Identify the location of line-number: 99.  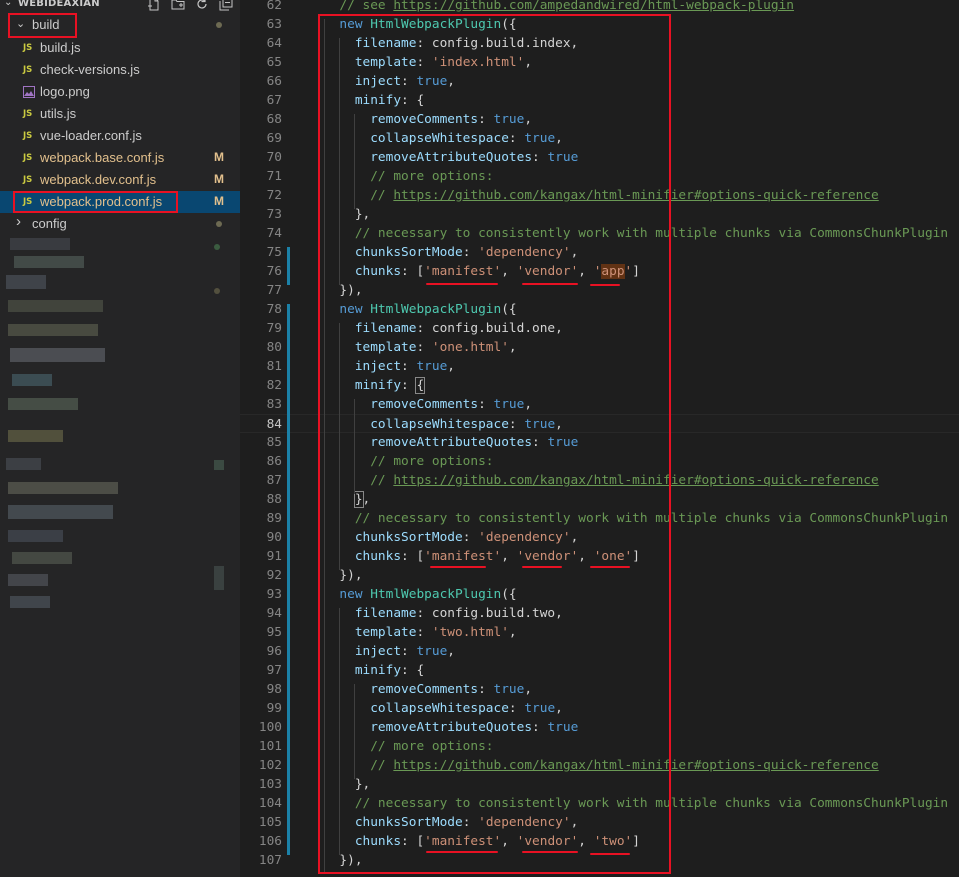
(274, 708).